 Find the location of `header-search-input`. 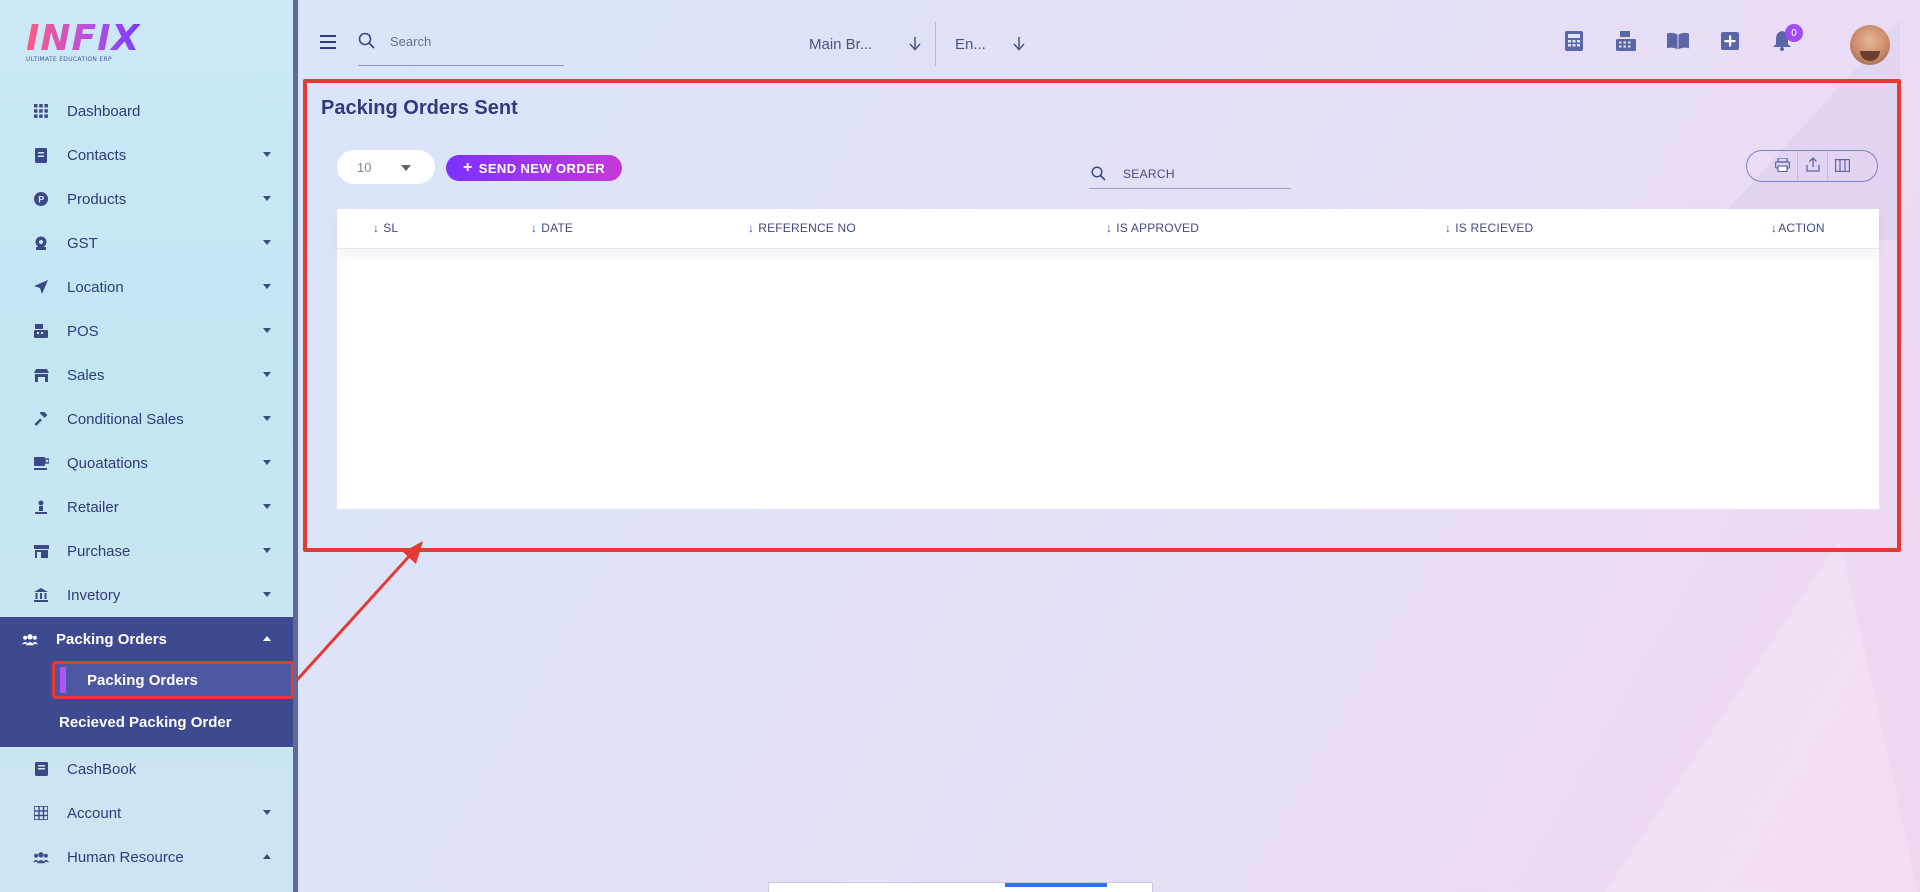

header-search-input is located at coordinates (470, 41).